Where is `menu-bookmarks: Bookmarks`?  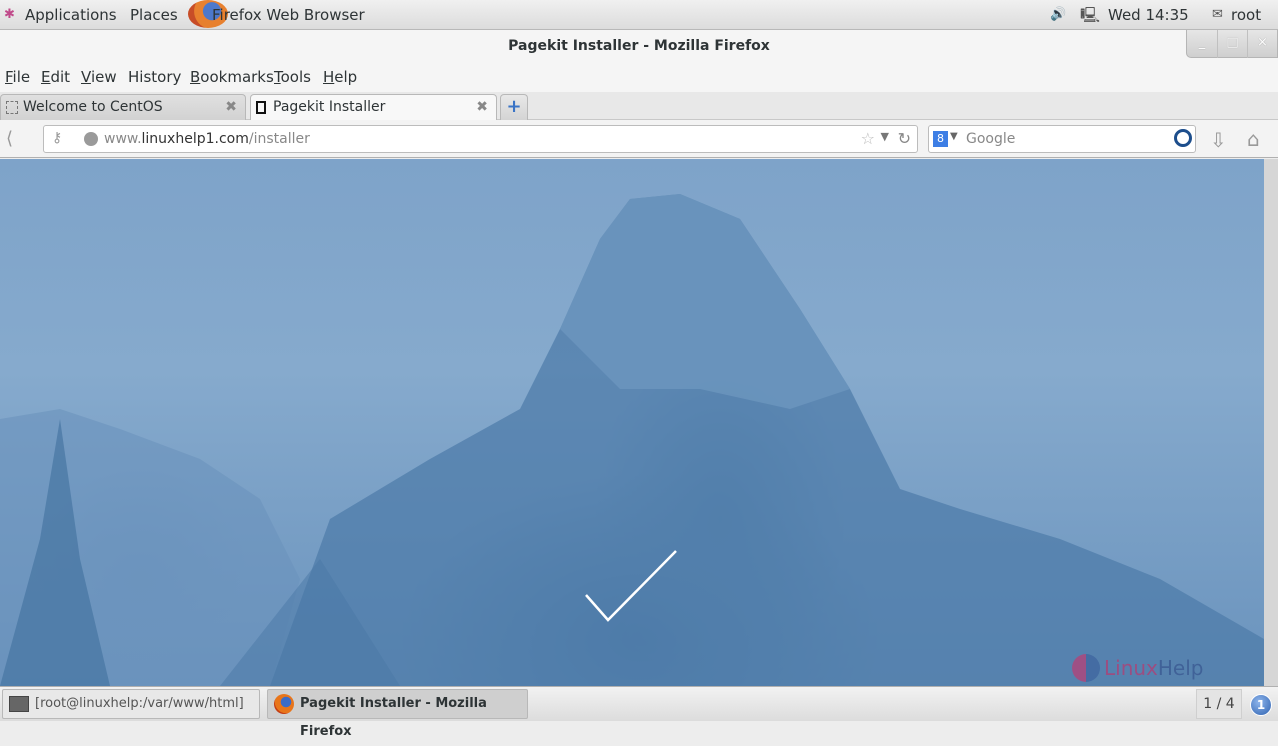
menu-bookmarks: Bookmarks is located at coordinates (232, 77).